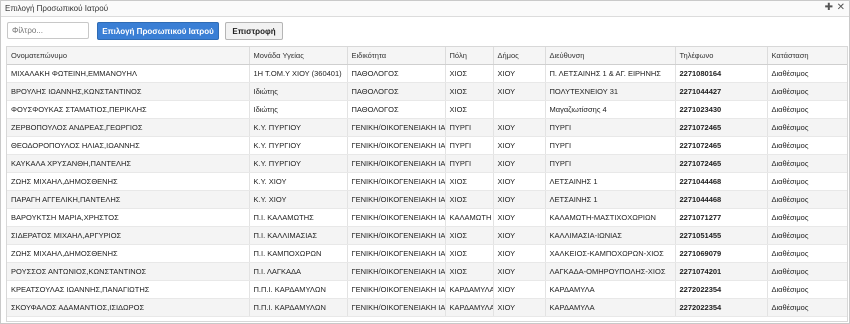  Describe the element at coordinates (298, 271) in the screenshot. I see `cell-health-unit: Π.Ι. ΛΑΓΚΑΔΑ` at that location.